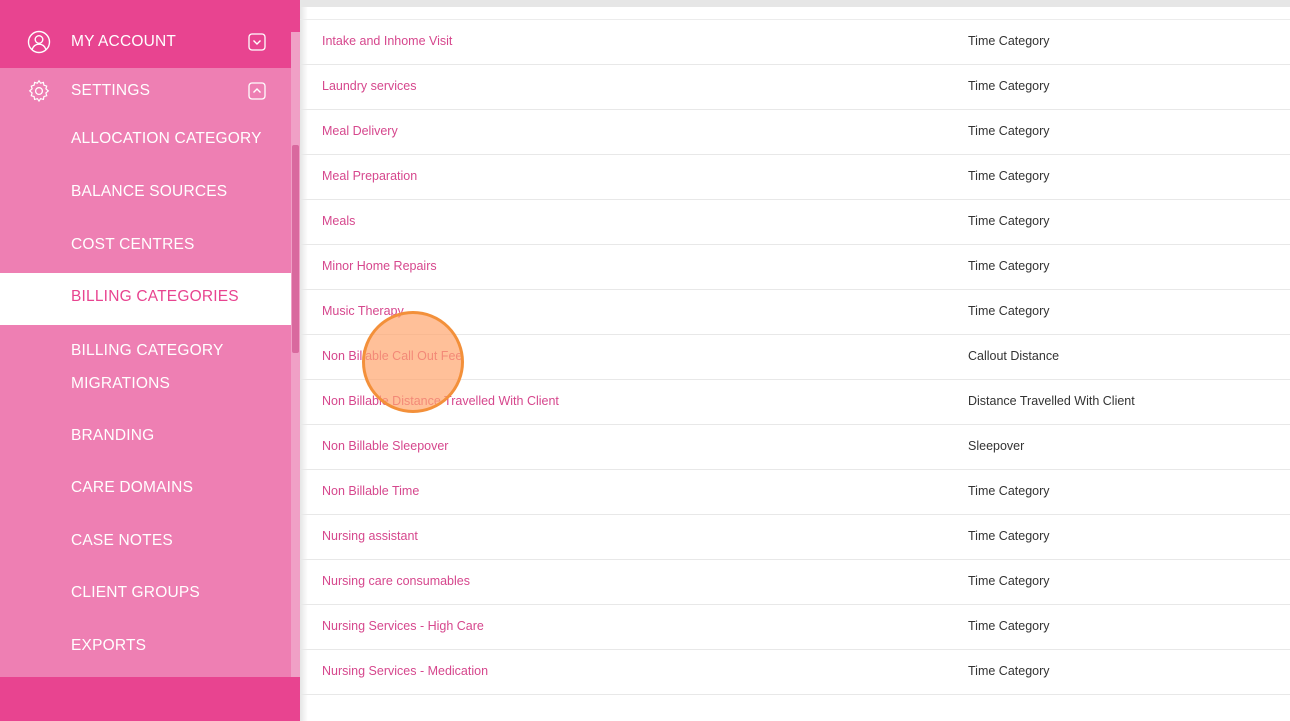 The image size is (1290, 721). What do you see at coordinates (295, 354) in the screenshot?
I see `sidebar-scrollbar-track` at bounding box center [295, 354].